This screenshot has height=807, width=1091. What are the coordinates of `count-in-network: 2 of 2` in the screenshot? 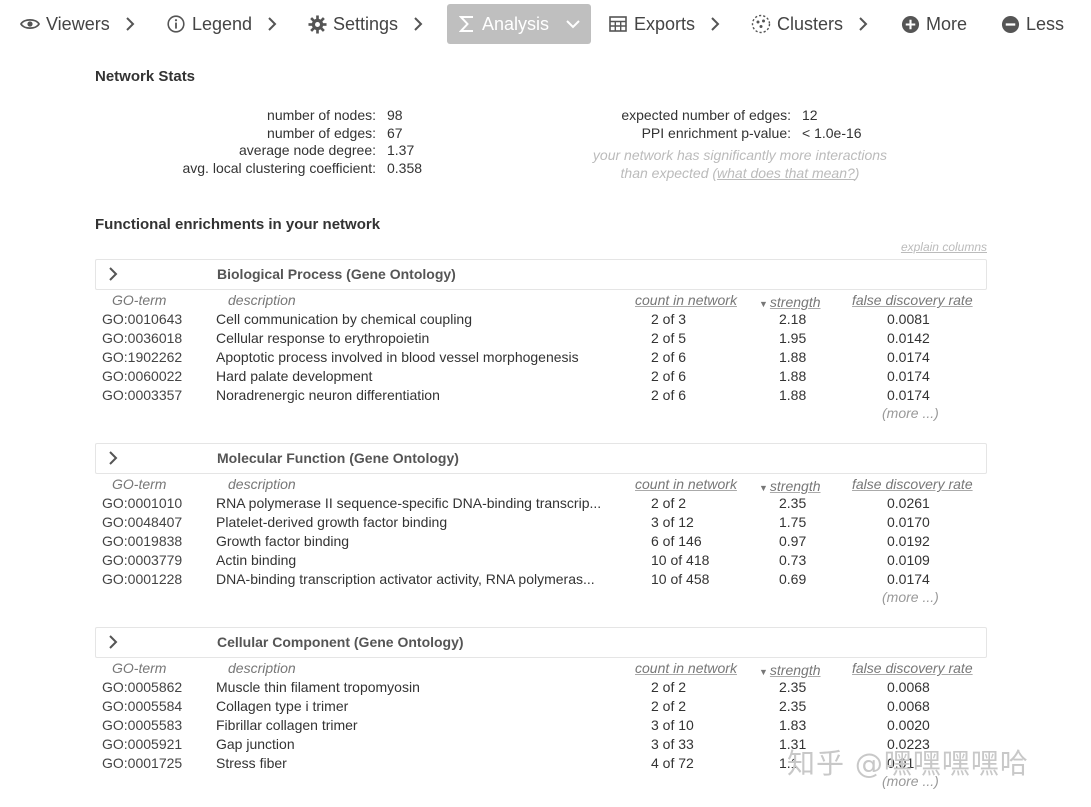 It's located at (669, 706).